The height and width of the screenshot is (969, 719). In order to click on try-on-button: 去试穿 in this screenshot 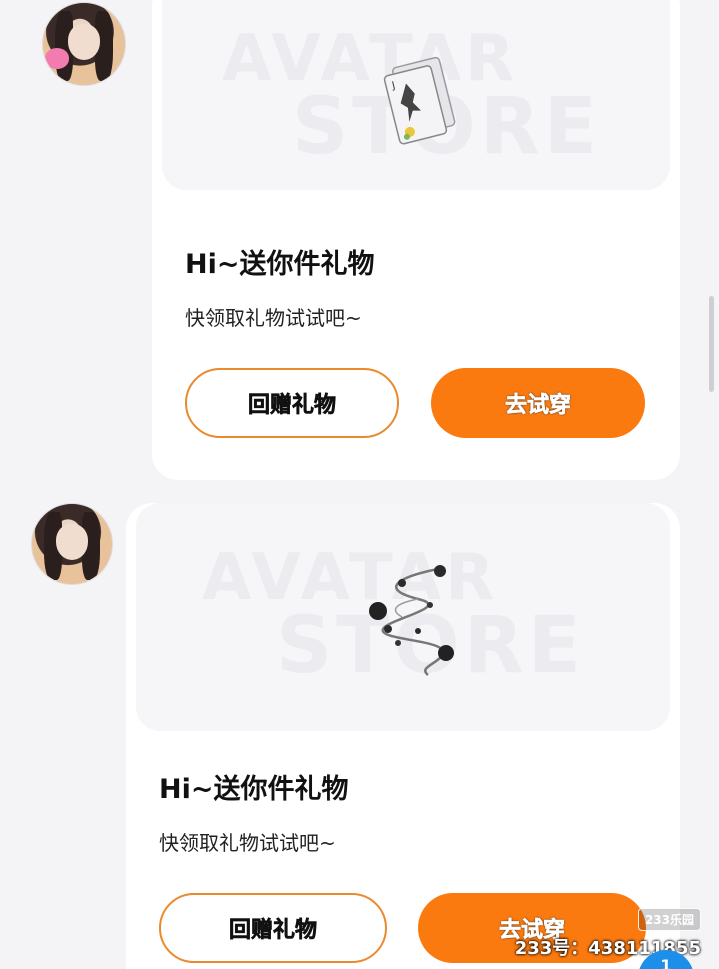, I will do `click(538, 403)`.